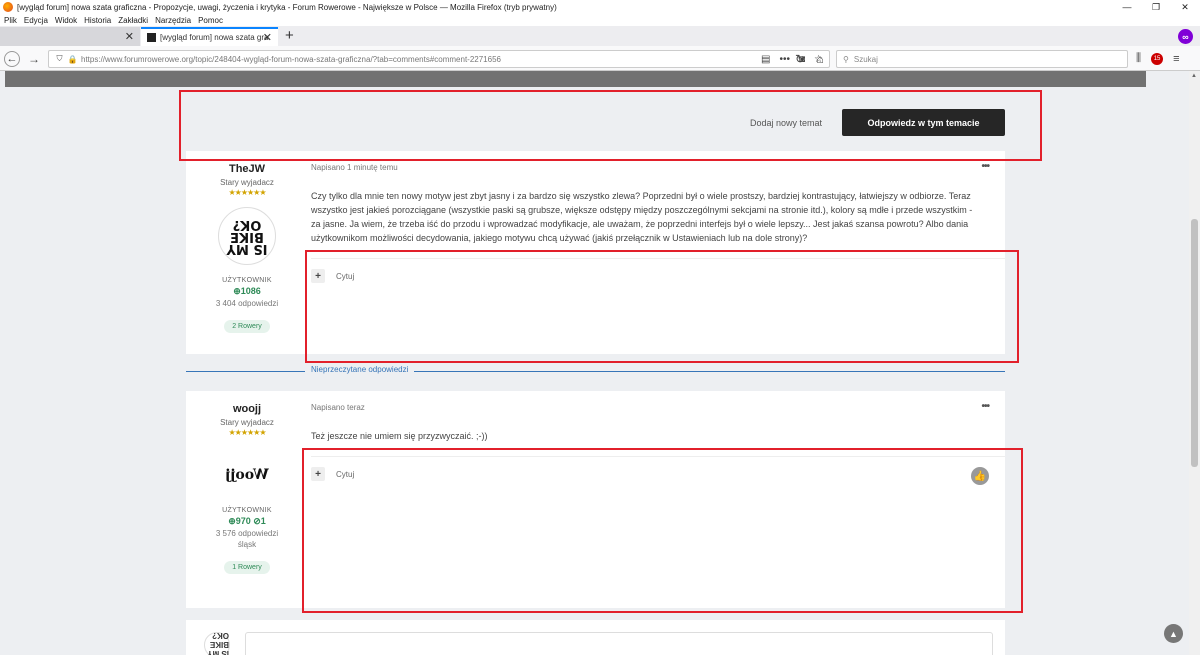 This screenshot has height=655, width=1200. I want to click on tab-inactive: ✕, so click(70, 36).